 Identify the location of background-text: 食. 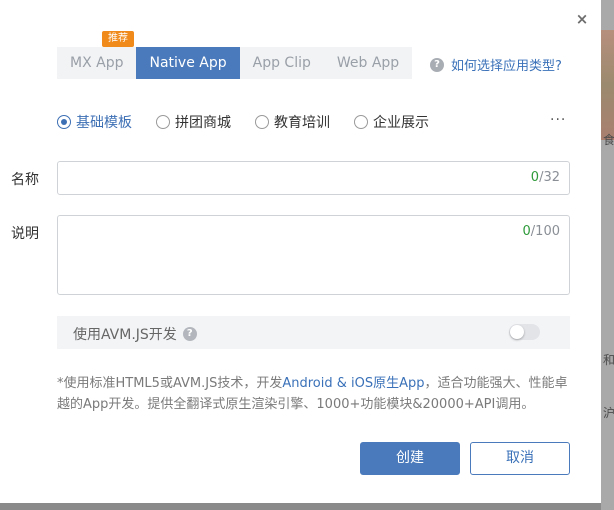
(608, 140).